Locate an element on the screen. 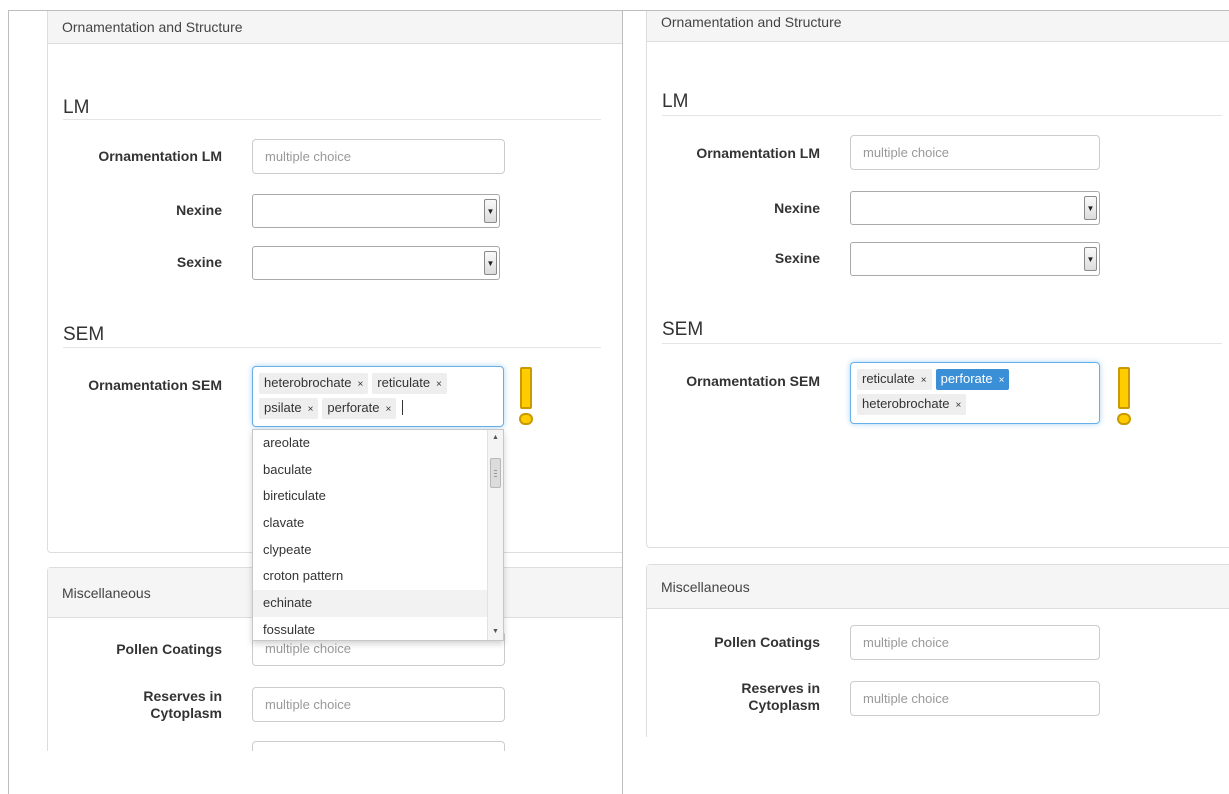  dropdown-option: baculate is located at coordinates (378, 470).